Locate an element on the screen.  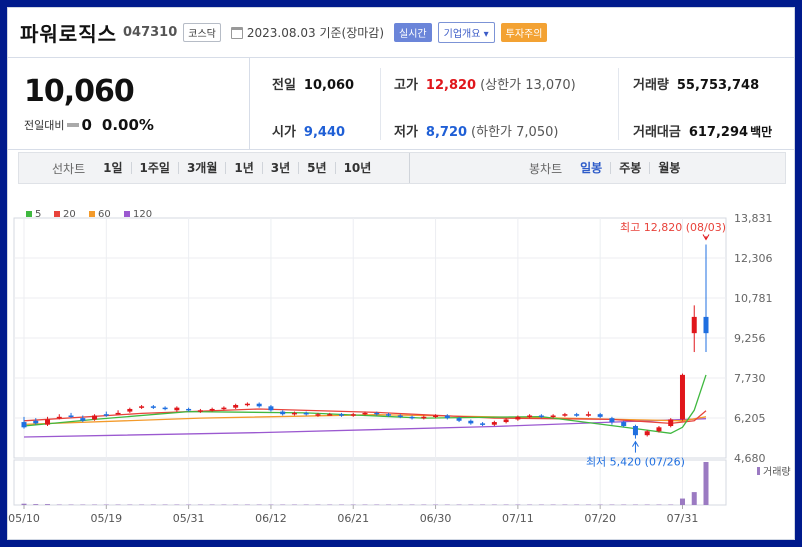
x-tick-label: 05/31 is located at coordinates (189, 518).